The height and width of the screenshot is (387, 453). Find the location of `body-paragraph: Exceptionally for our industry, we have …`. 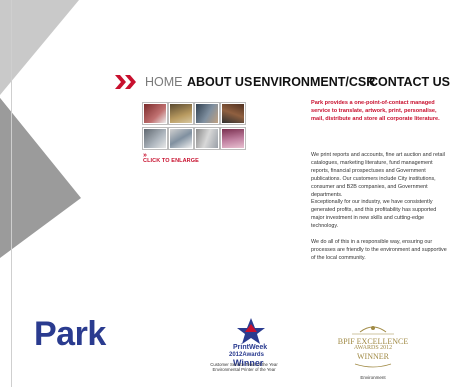

body-paragraph: Exceptionally for our industry, we have … is located at coordinates (374, 214).